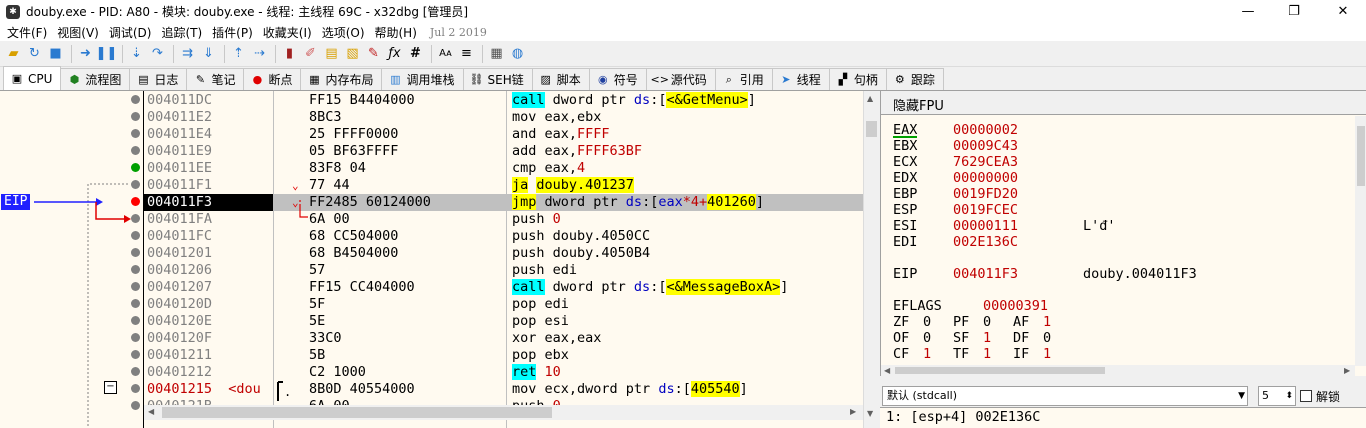 The height and width of the screenshot is (428, 1366). What do you see at coordinates (357, 412) in the screenshot?
I see `horizontal-scroll-thumb` at bounding box center [357, 412].